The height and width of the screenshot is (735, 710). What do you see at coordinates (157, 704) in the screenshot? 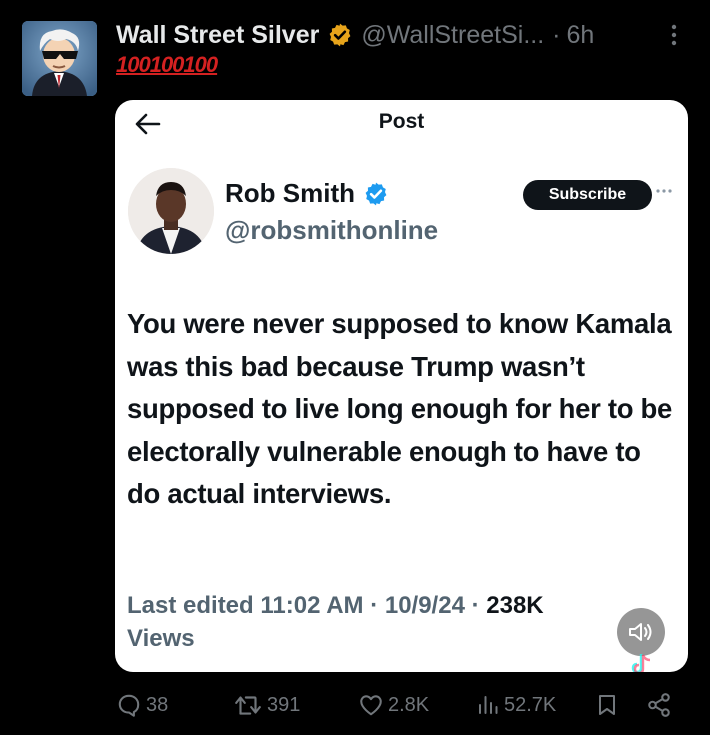
I see `reply-count: 38` at bounding box center [157, 704].